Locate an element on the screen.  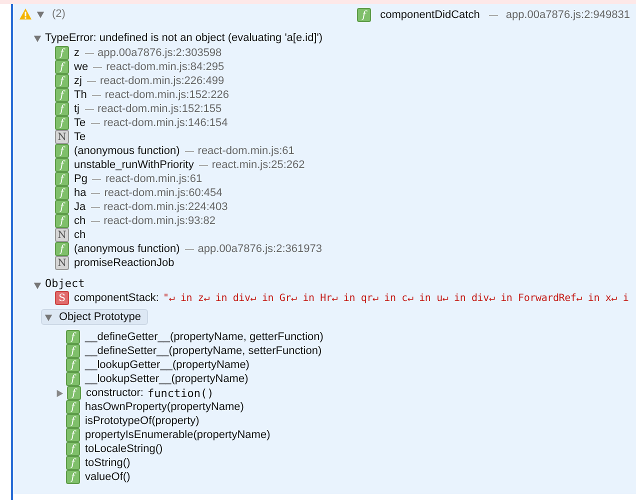
source-location: app.00a7876.js:2:949831 is located at coordinates (568, 15).